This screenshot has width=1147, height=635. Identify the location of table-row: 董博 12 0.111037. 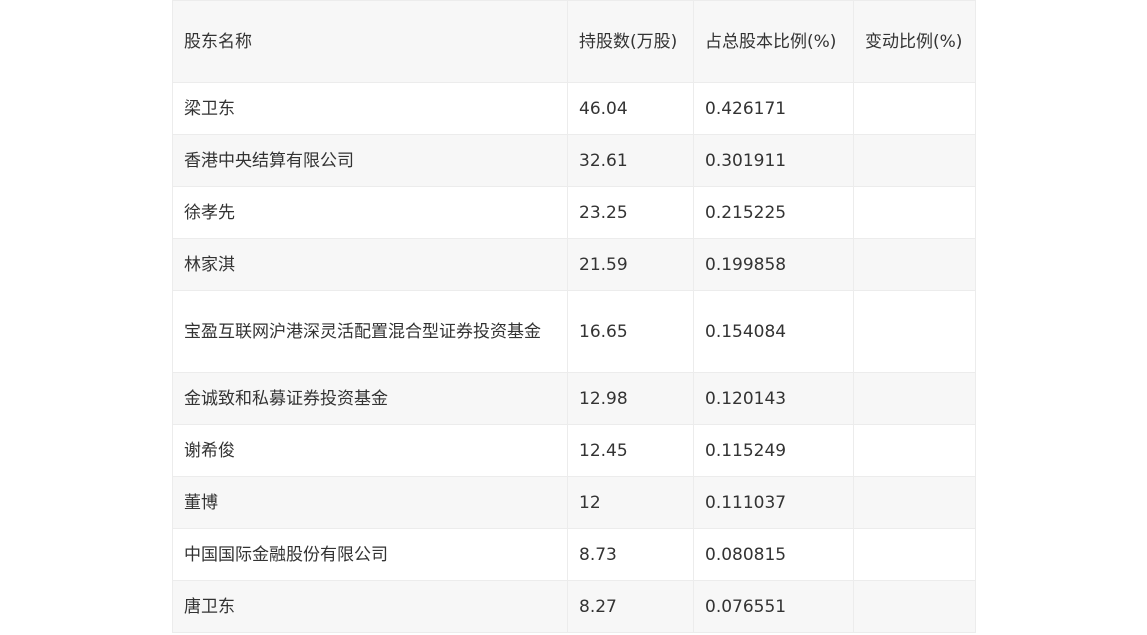
(574, 502).